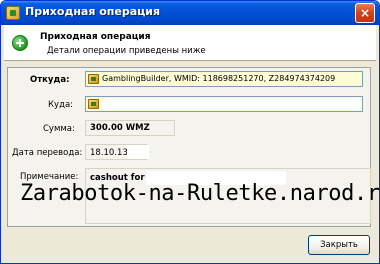 Image resolution: width=380 pixels, height=264 pixels. I want to click on watermark-text: Zarabotok-na-Ruletke.narod.ru, so click(200, 193).